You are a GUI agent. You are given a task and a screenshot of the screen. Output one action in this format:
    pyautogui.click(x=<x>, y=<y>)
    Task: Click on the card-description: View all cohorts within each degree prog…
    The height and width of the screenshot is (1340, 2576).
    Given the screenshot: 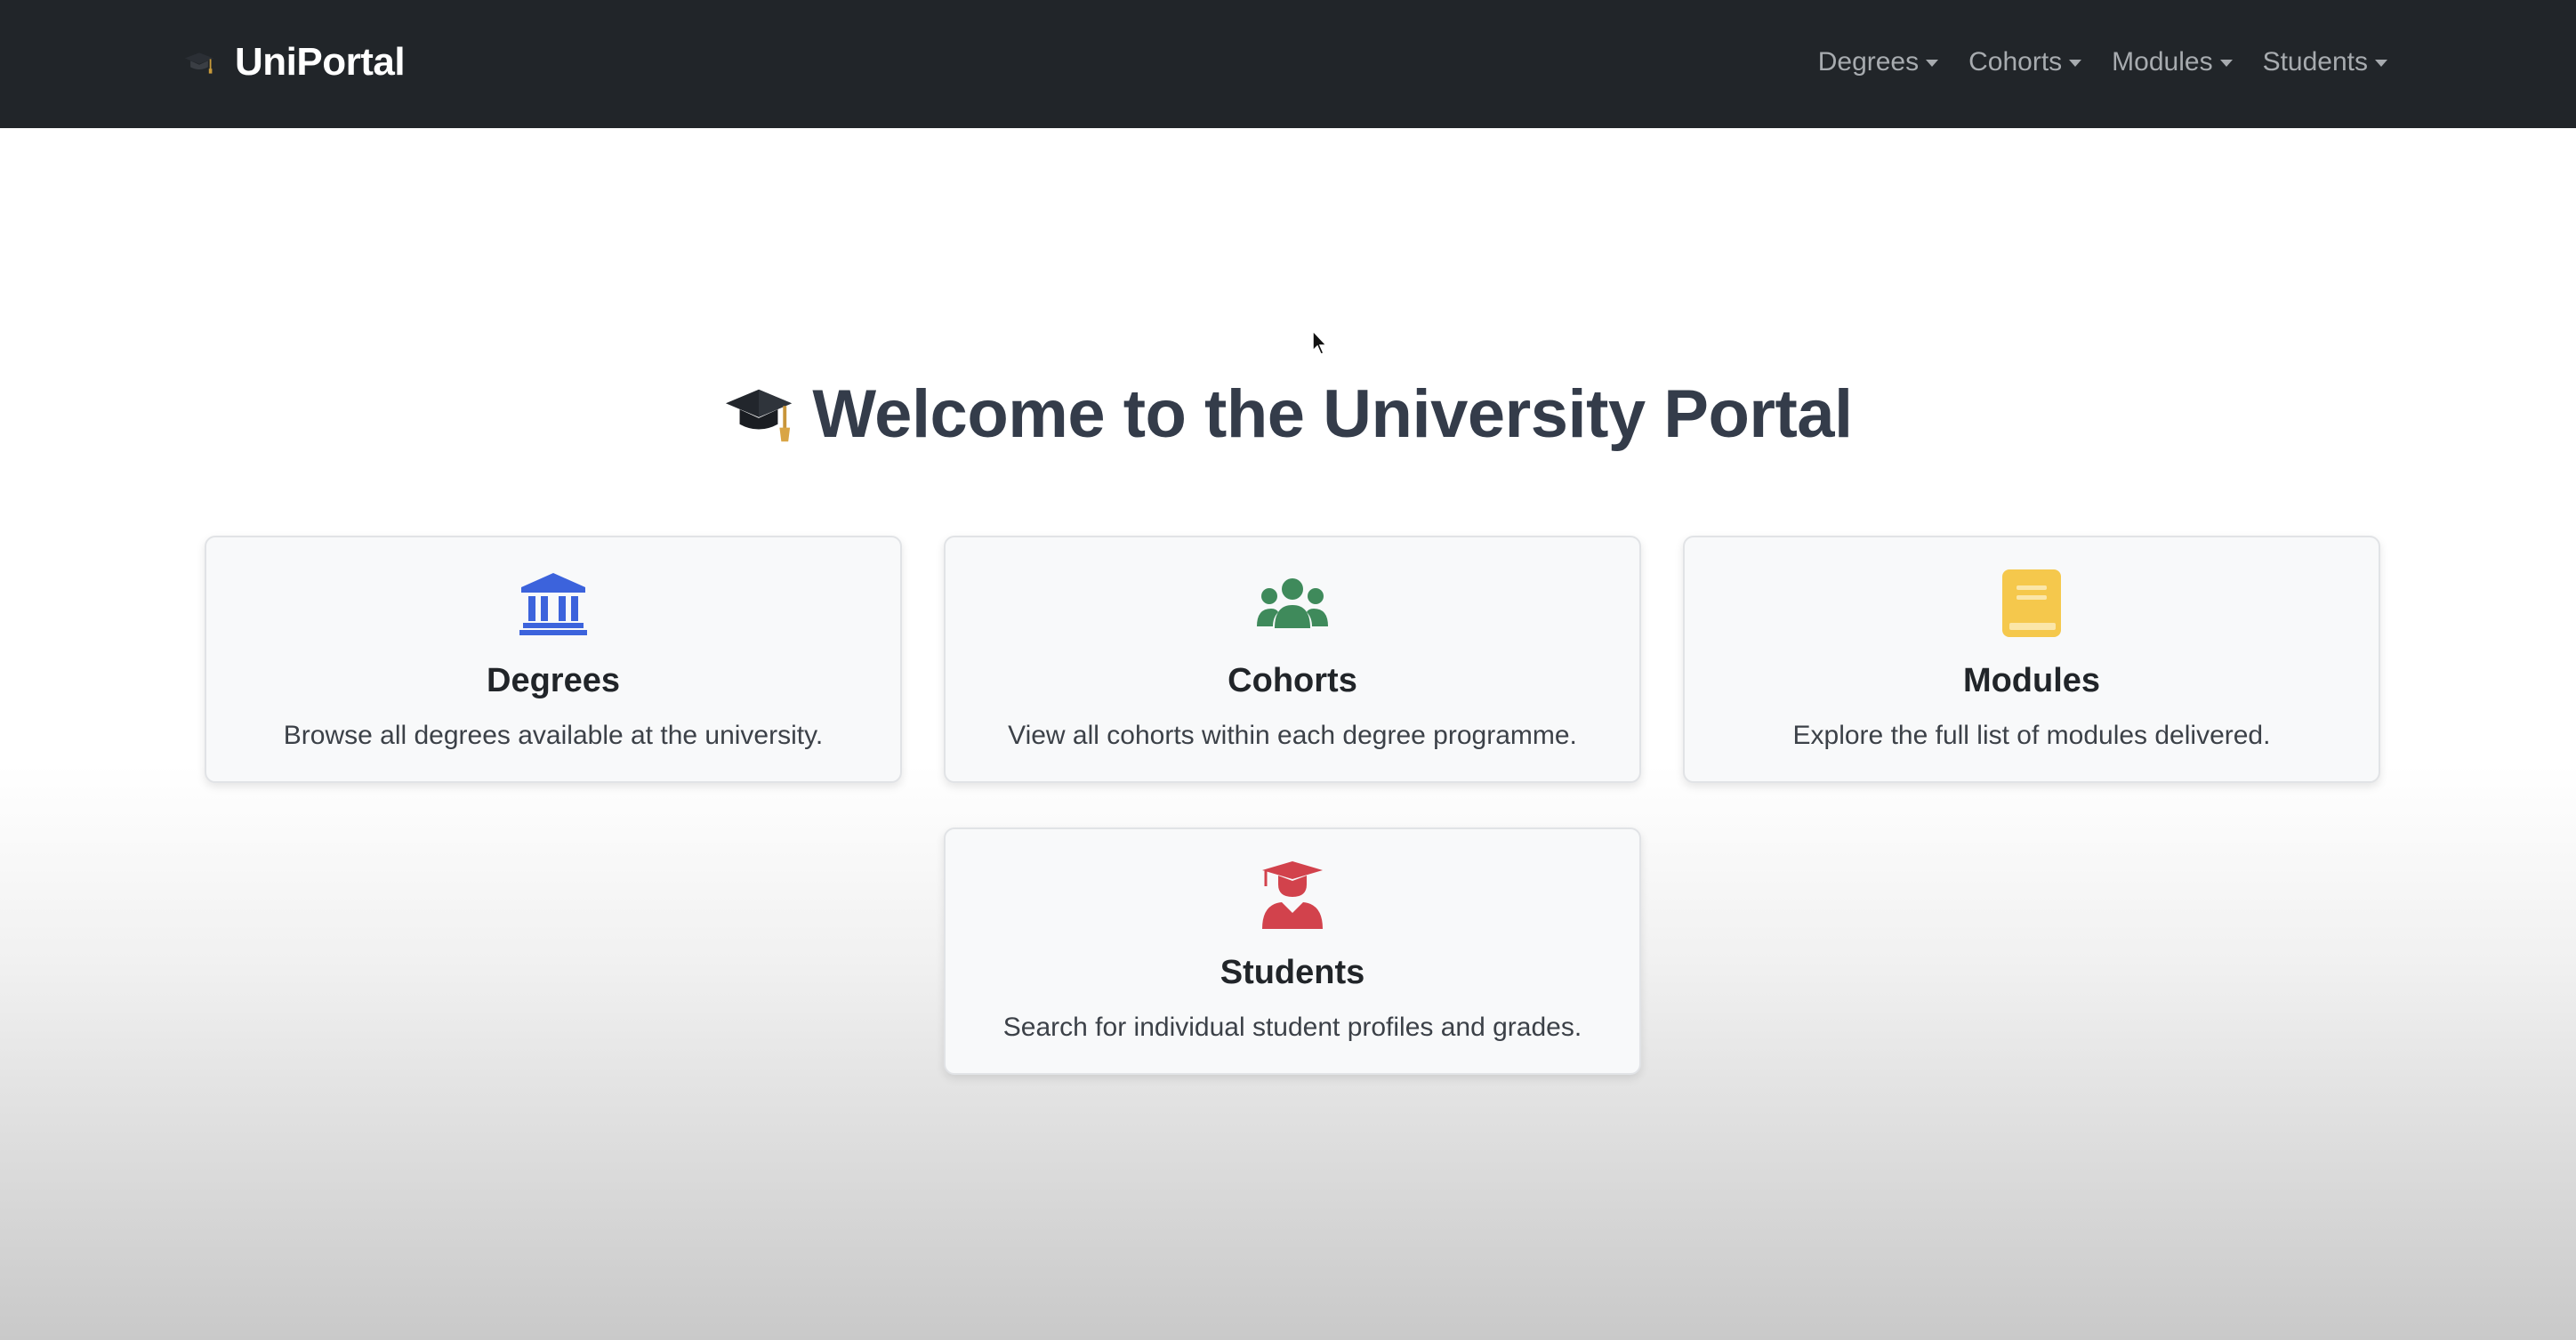 What is the action you would take?
    pyautogui.click(x=1292, y=735)
    